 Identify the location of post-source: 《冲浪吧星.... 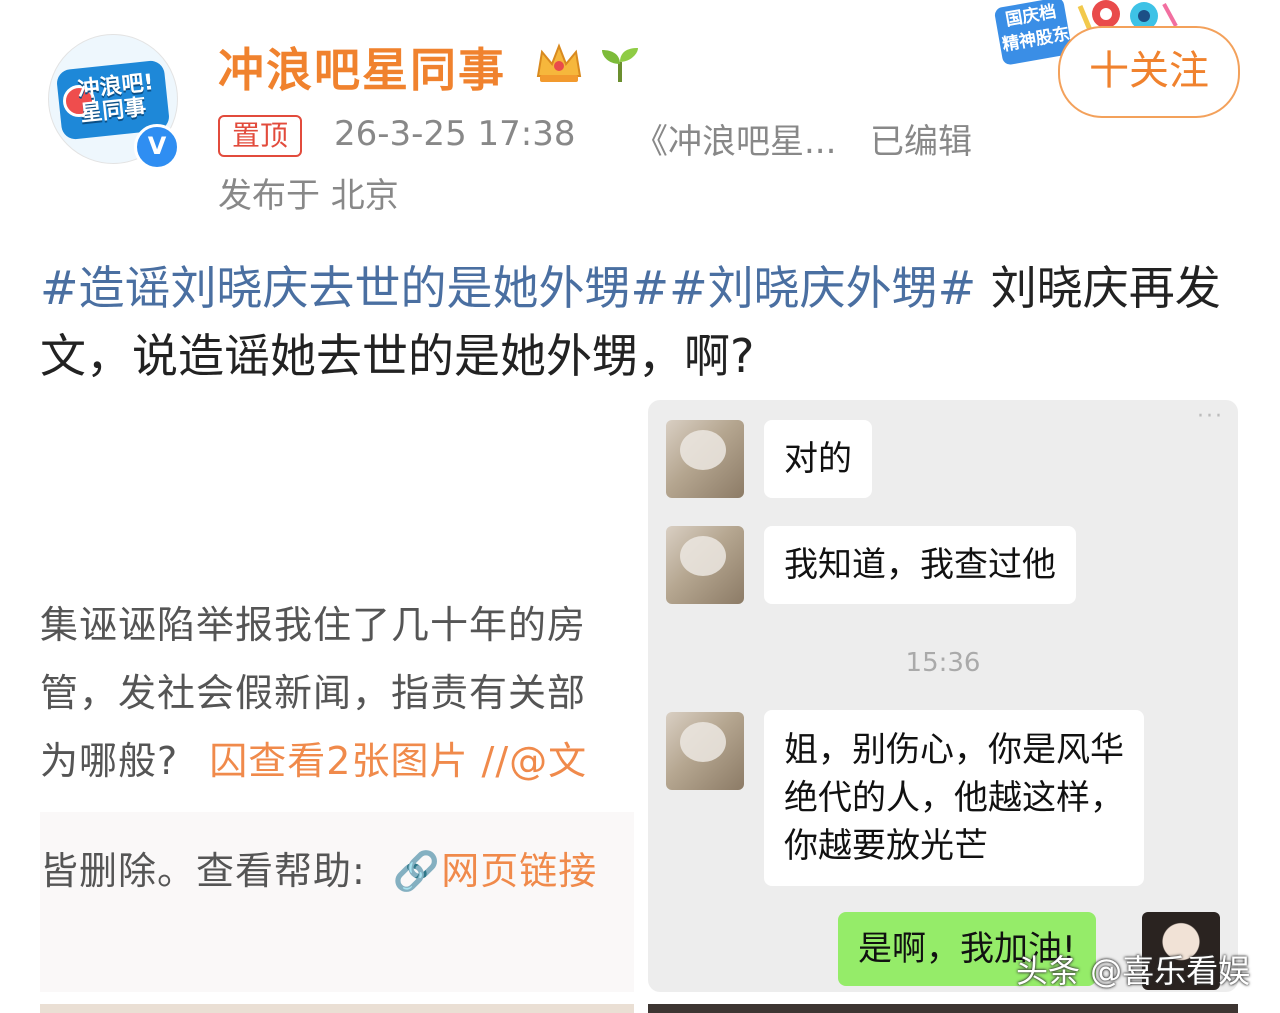
(735, 138).